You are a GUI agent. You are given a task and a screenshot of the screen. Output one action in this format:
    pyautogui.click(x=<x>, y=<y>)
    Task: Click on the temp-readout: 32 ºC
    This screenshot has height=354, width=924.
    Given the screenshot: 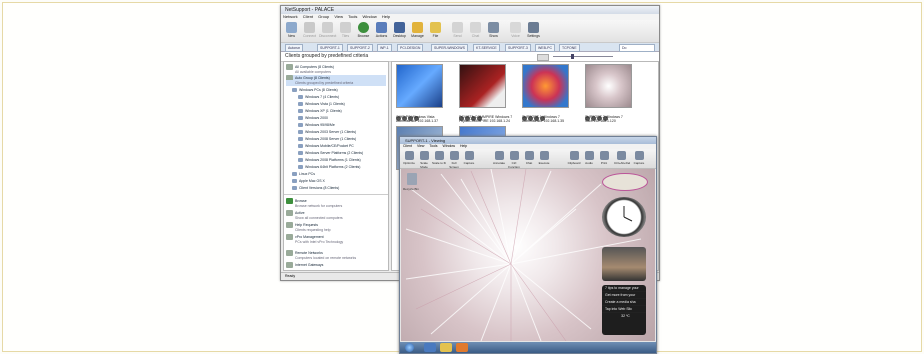 What is the action you would take?
    pyautogui.click(x=625, y=316)
    